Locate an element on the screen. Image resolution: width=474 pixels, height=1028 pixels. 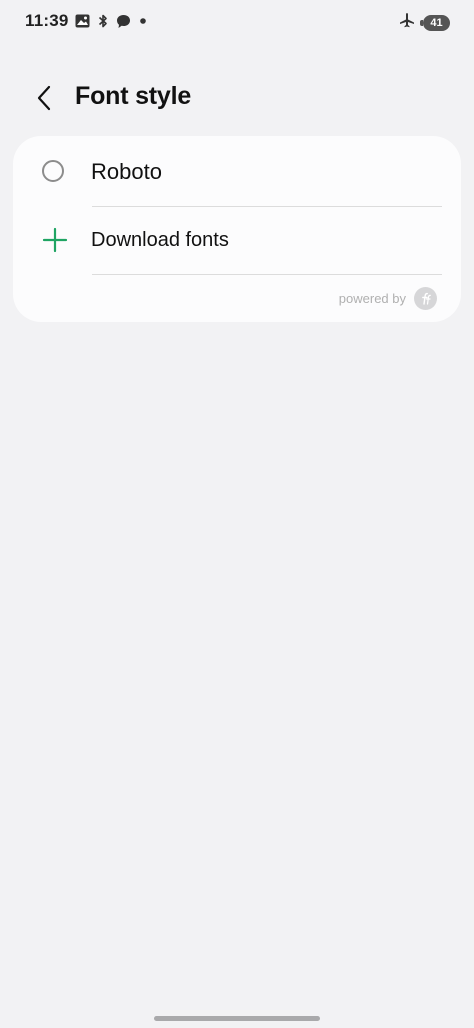
battery-level: 41 is located at coordinates (436, 22).